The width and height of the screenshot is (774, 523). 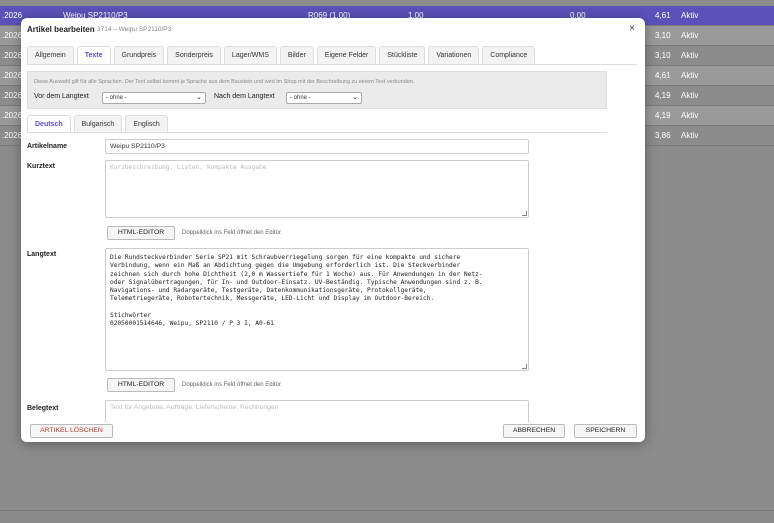 I want to click on dialog-footer: ARTIKEL LÖSCHEN ABBRECHEN SPEICHERN, so click(x=333, y=432).